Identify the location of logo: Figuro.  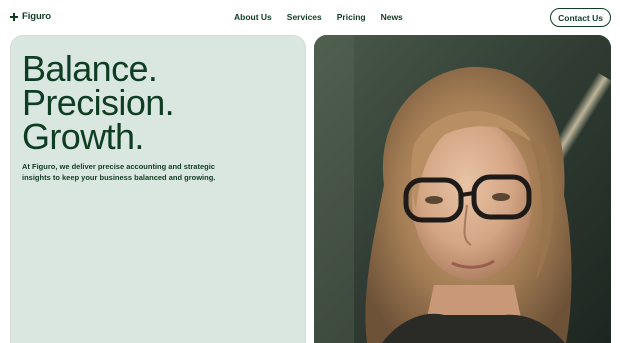
(30, 16).